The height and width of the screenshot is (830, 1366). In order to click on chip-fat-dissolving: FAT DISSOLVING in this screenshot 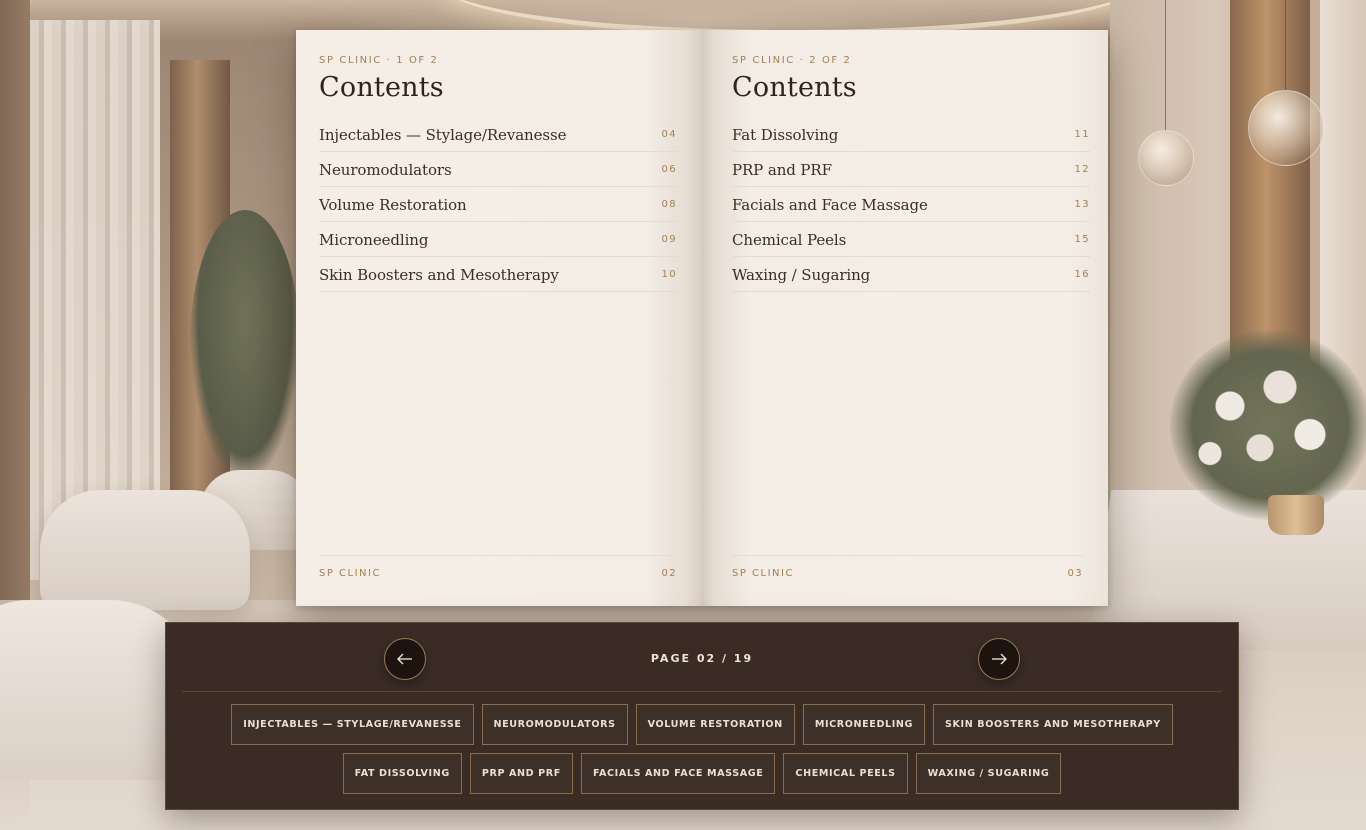, I will do `click(402, 773)`.